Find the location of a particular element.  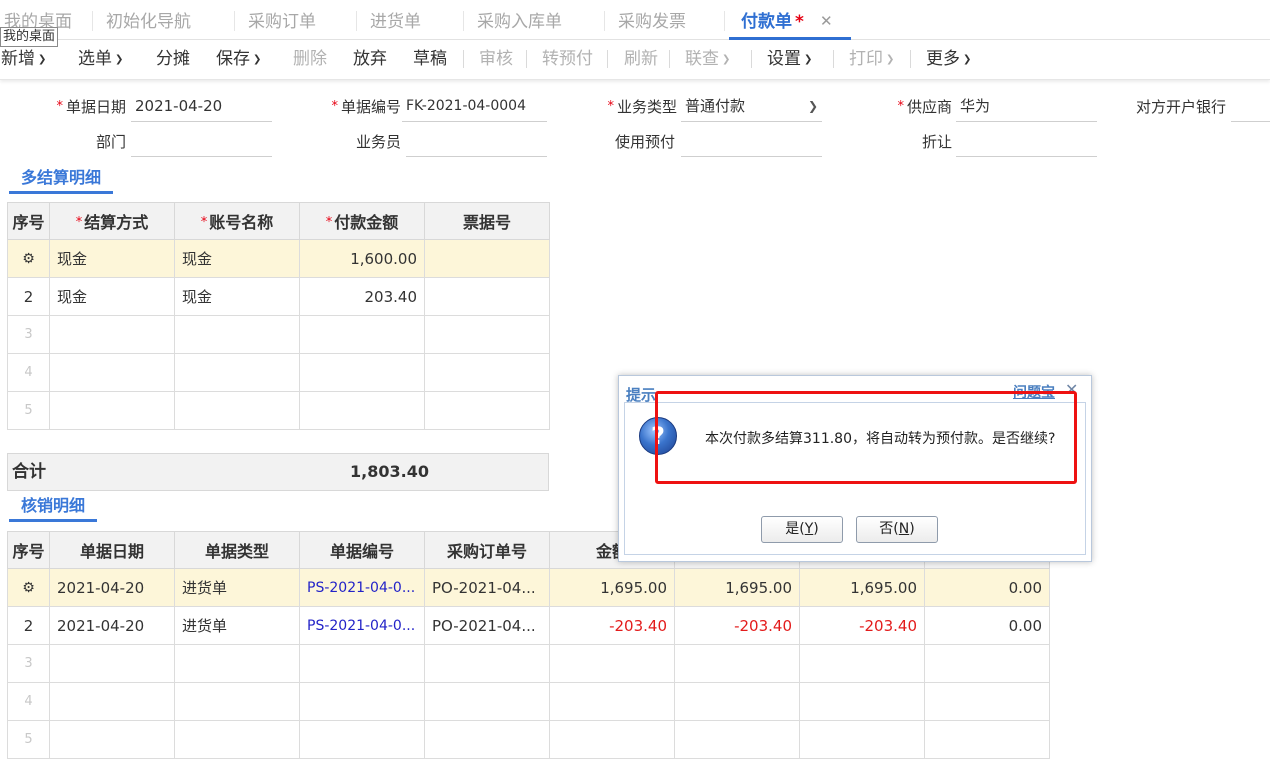

print-button: 打印 ❯ is located at coordinates (871, 59).